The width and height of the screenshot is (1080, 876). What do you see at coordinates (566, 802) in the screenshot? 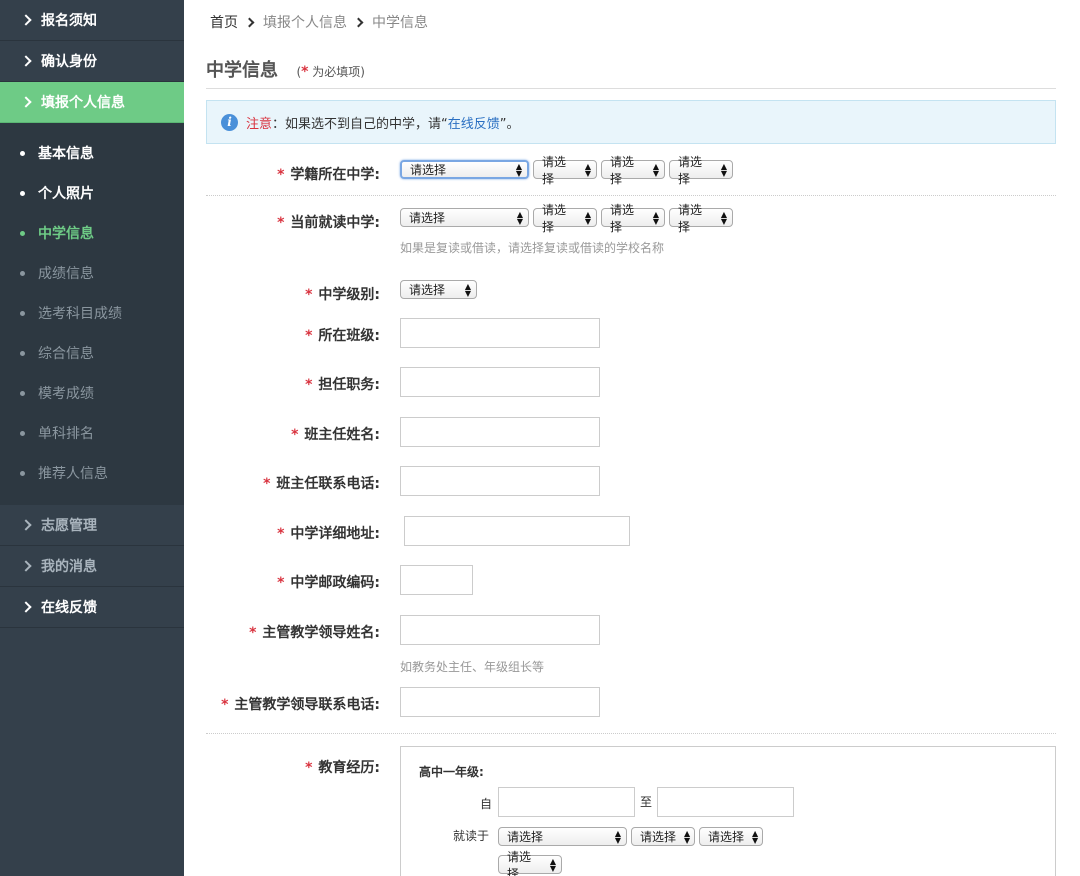
I see `start-date-input` at bounding box center [566, 802].